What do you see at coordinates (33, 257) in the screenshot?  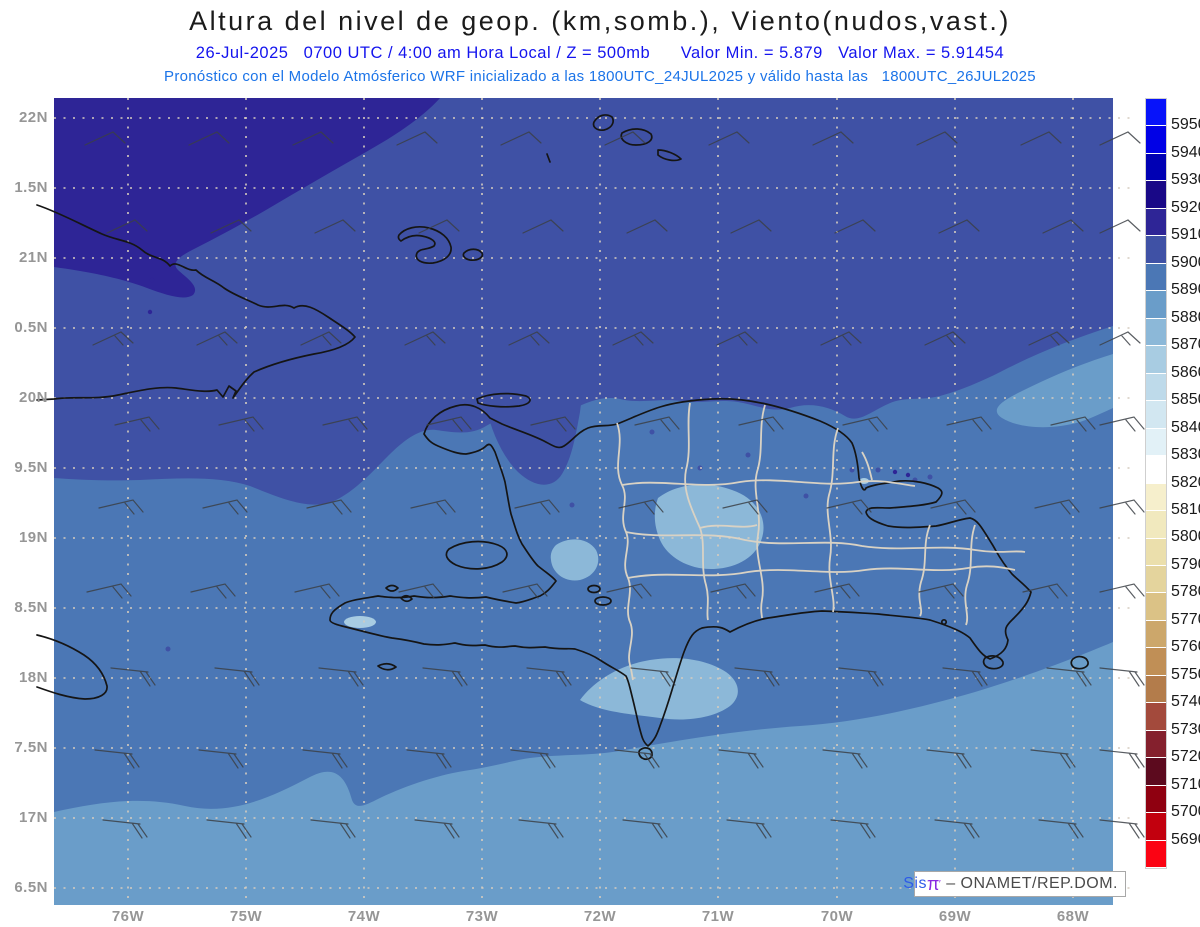 I see `lat-label: 21N` at bounding box center [33, 257].